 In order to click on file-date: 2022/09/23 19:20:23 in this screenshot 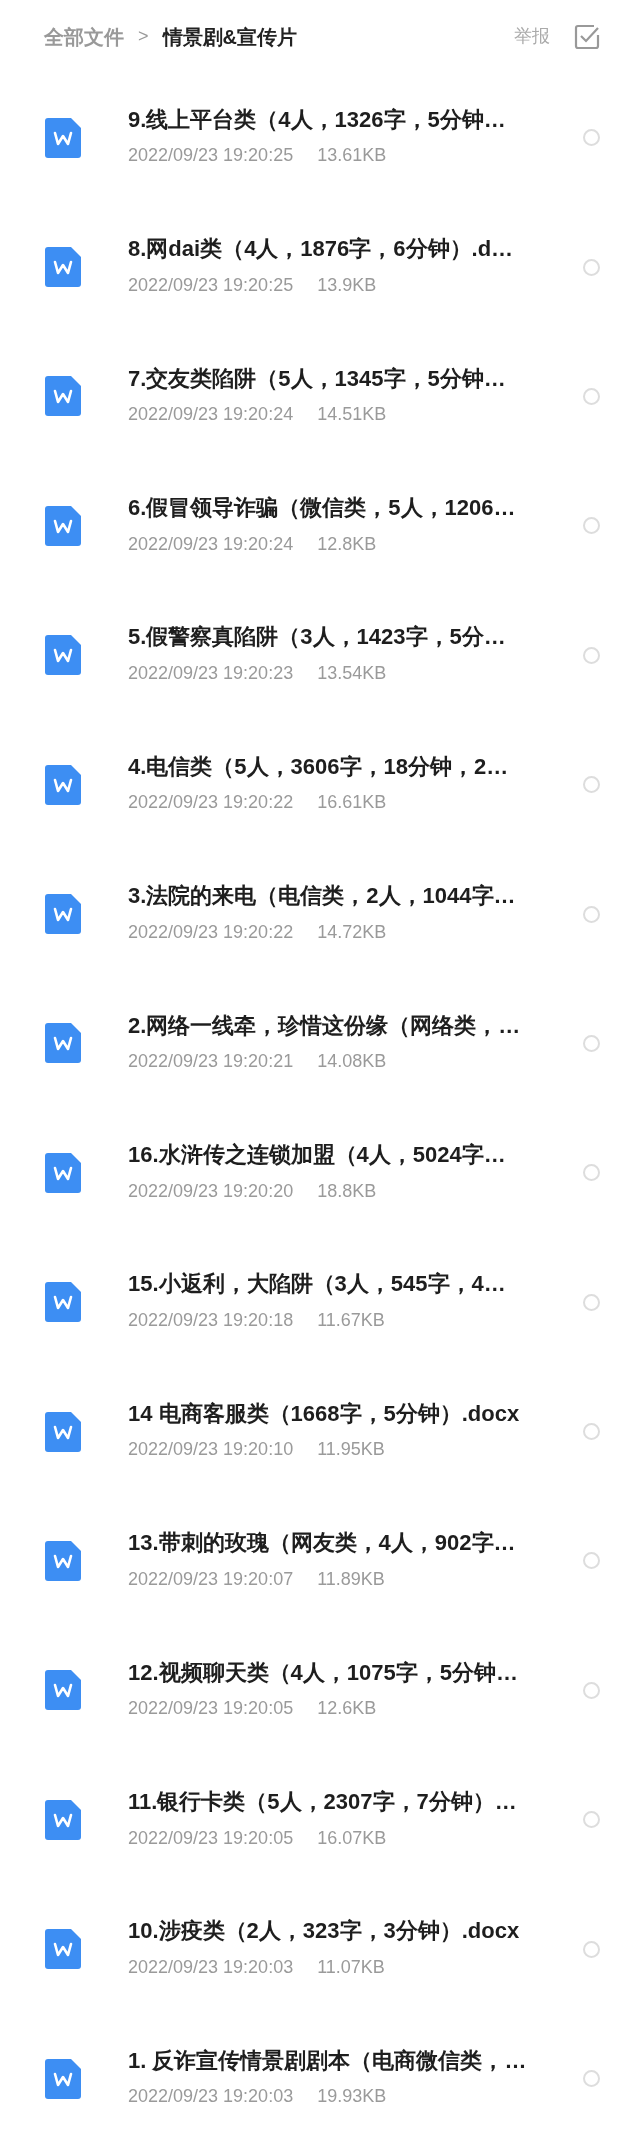, I will do `click(211, 674)`.